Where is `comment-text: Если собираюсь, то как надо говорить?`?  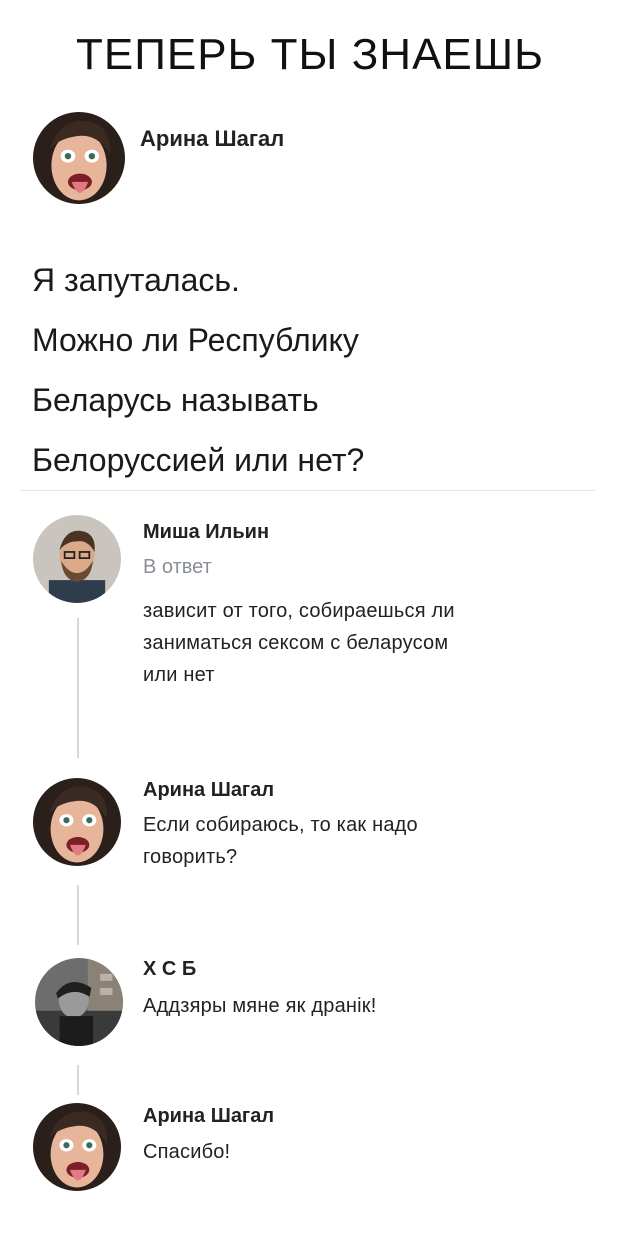 comment-text: Если собираюсь, то как надо говорить? is located at coordinates (363, 841).